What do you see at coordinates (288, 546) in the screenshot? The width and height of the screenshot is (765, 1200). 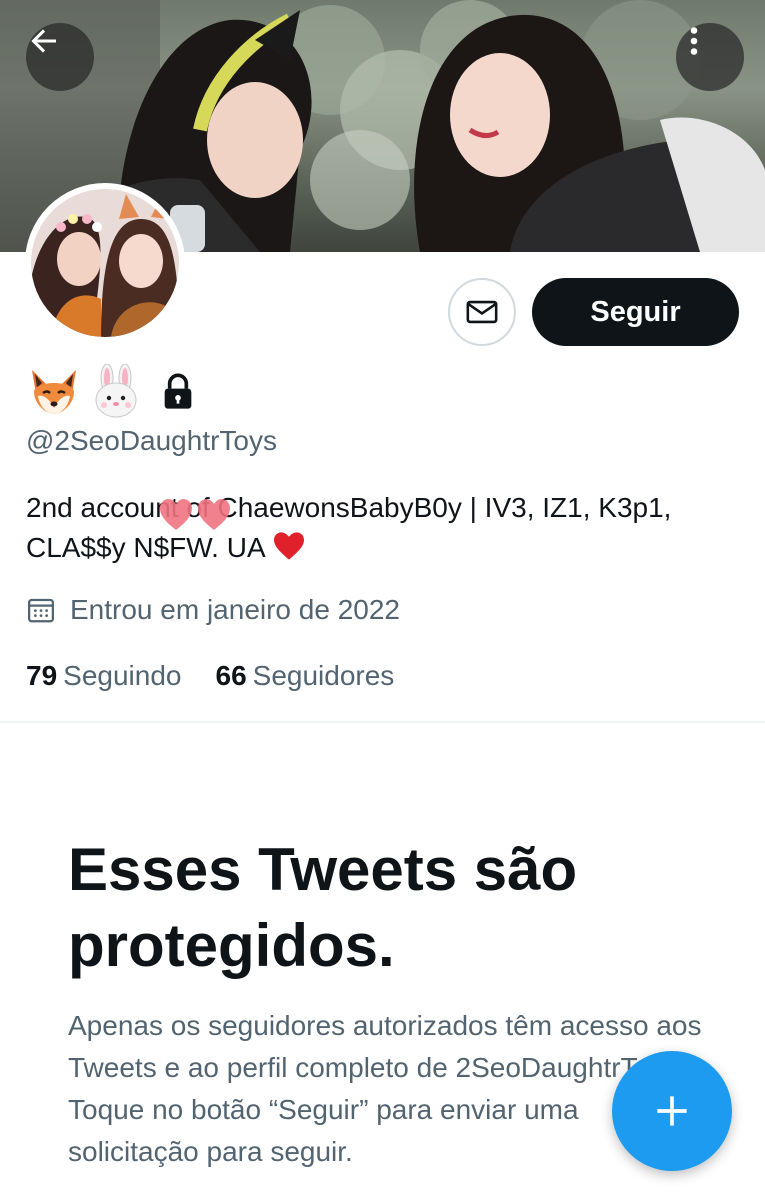 I see `red-heart-icon` at bounding box center [288, 546].